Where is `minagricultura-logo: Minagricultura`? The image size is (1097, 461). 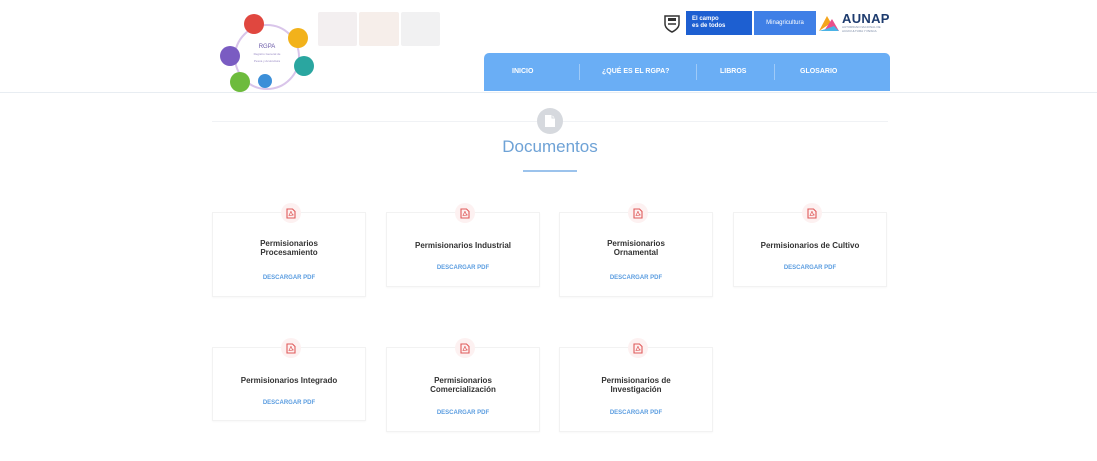
minagricultura-logo: Minagricultura is located at coordinates (785, 23).